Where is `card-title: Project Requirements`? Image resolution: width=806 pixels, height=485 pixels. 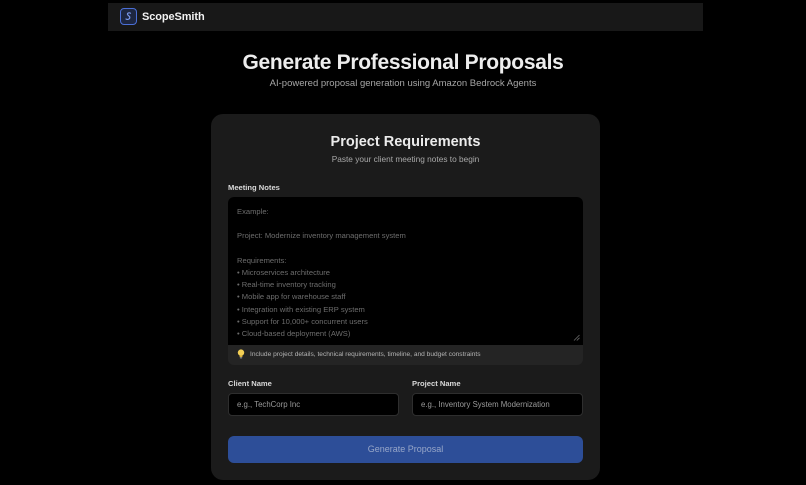 card-title: Project Requirements is located at coordinates (405, 142).